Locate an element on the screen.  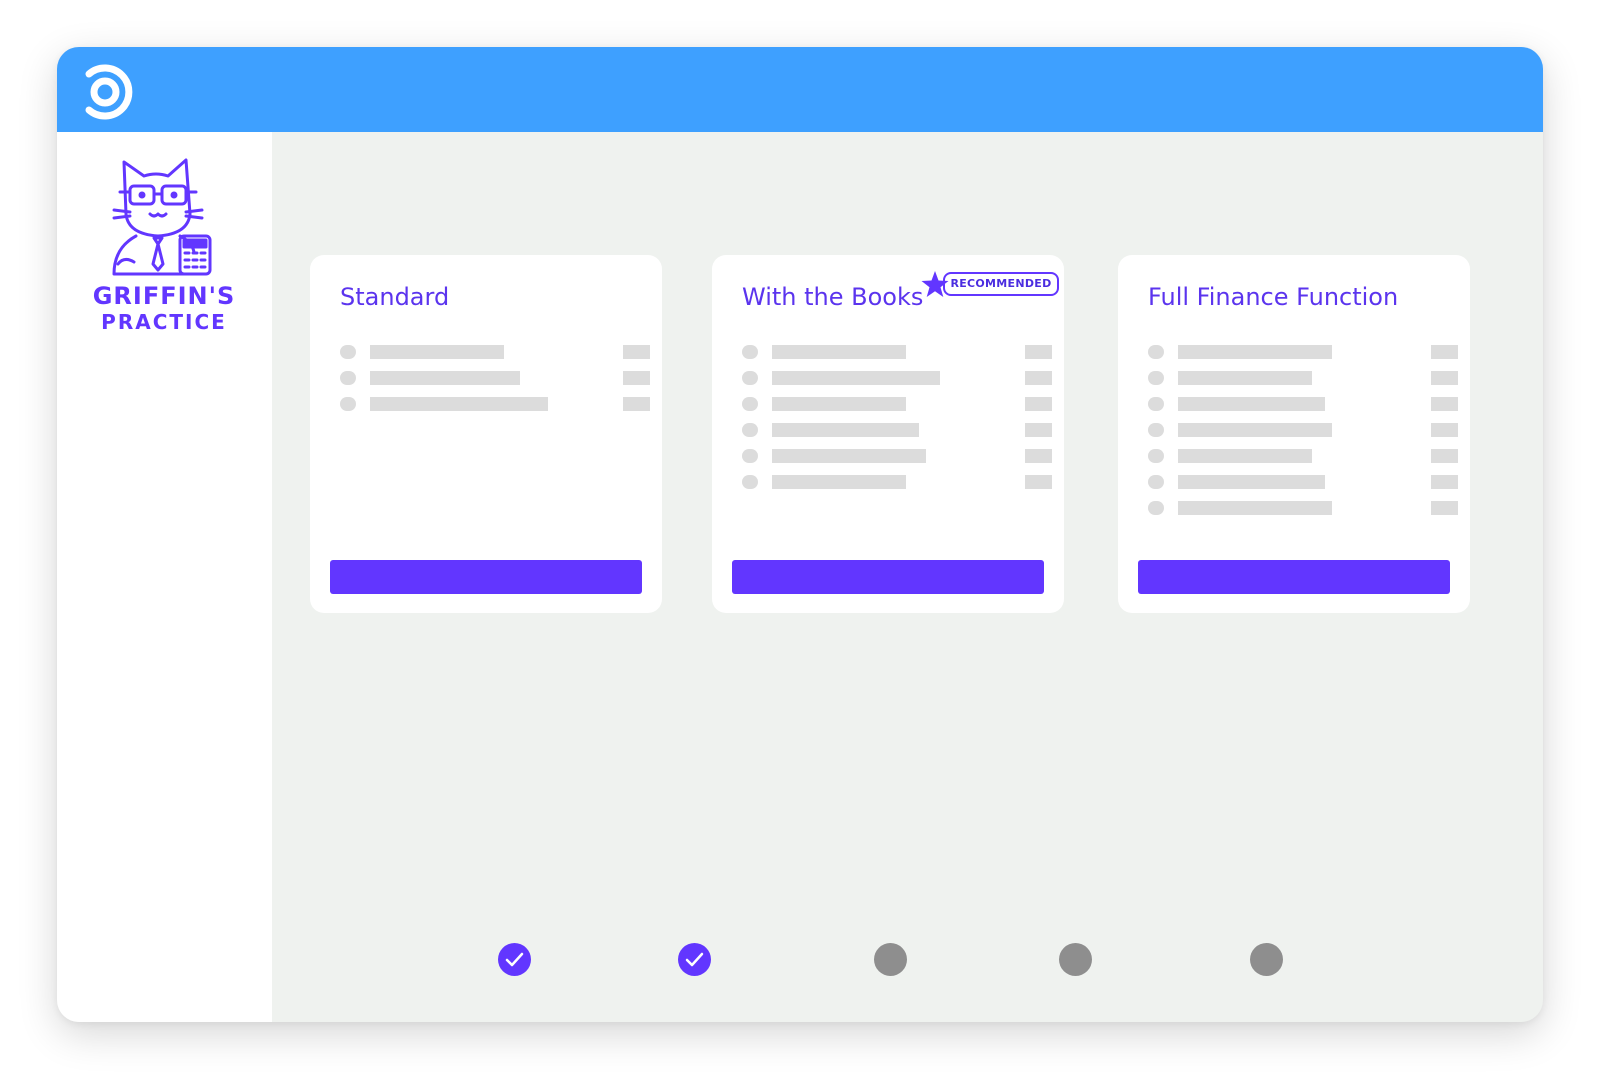
plan-title: With the Books is located at coordinates (833, 297).